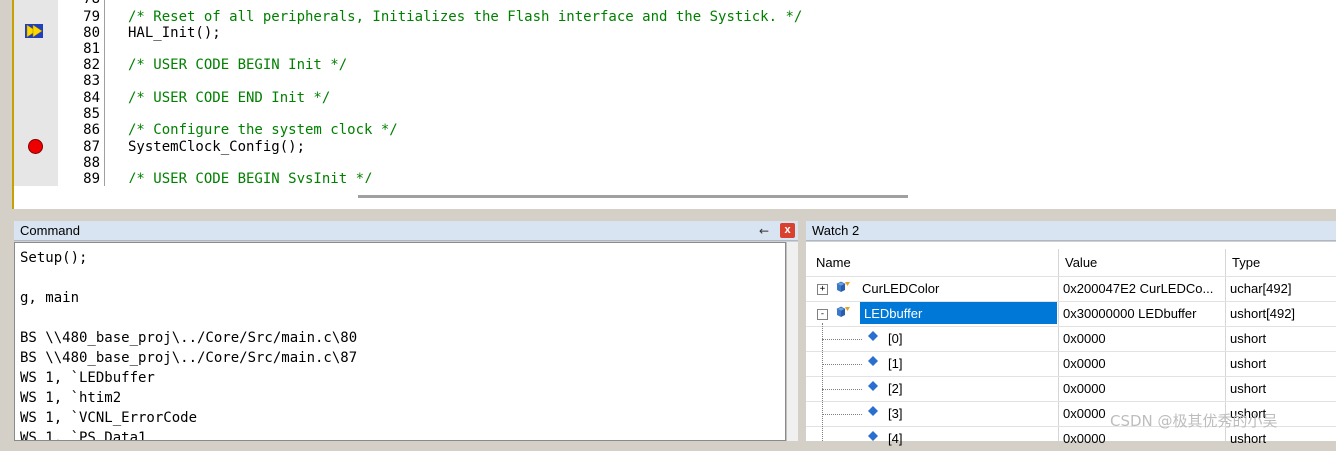 This screenshot has width=1336, height=451. Describe the element at coordinates (895, 438) in the screenshot. I see `watch-name: [4]` at that location.